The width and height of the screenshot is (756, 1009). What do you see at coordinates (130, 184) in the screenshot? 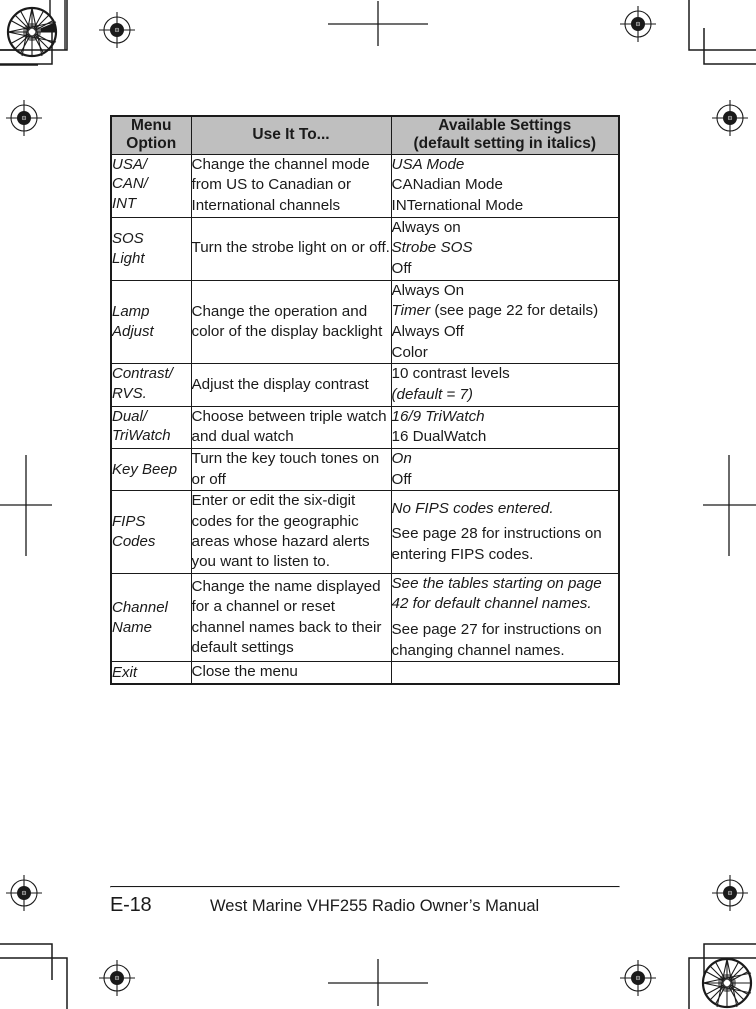
I see `option-line: CAN/` at bounding box center [130, 184].